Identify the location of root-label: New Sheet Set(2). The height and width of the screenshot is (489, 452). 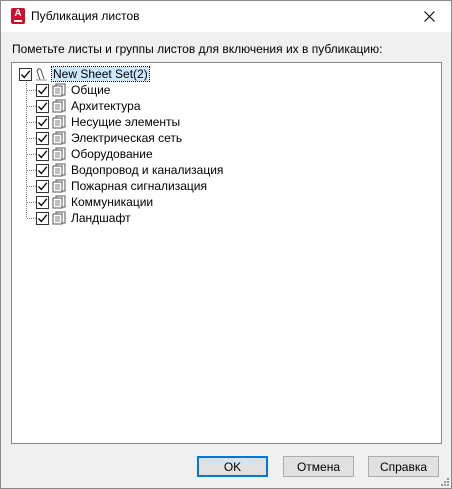
(100, 74).